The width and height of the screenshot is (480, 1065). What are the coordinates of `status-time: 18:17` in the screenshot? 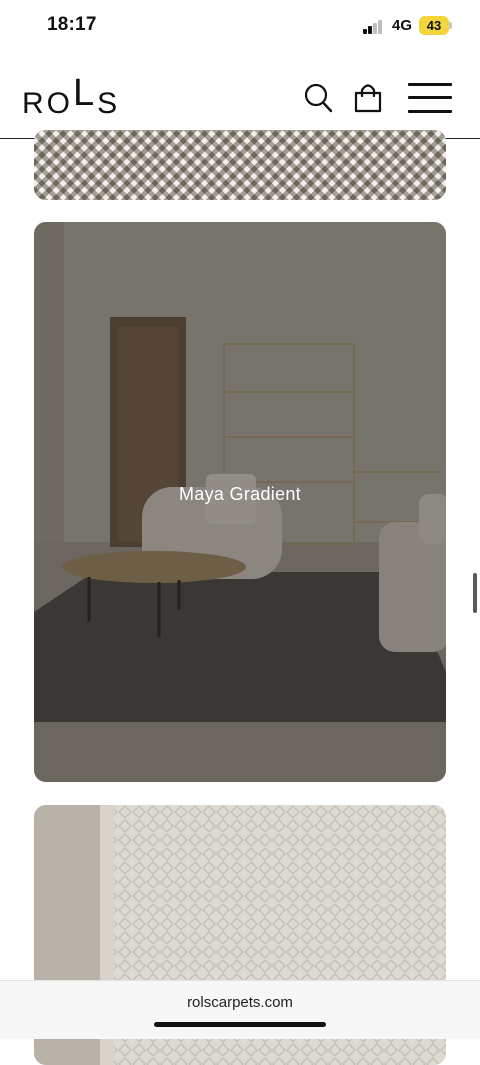 It's located at (72, 24).